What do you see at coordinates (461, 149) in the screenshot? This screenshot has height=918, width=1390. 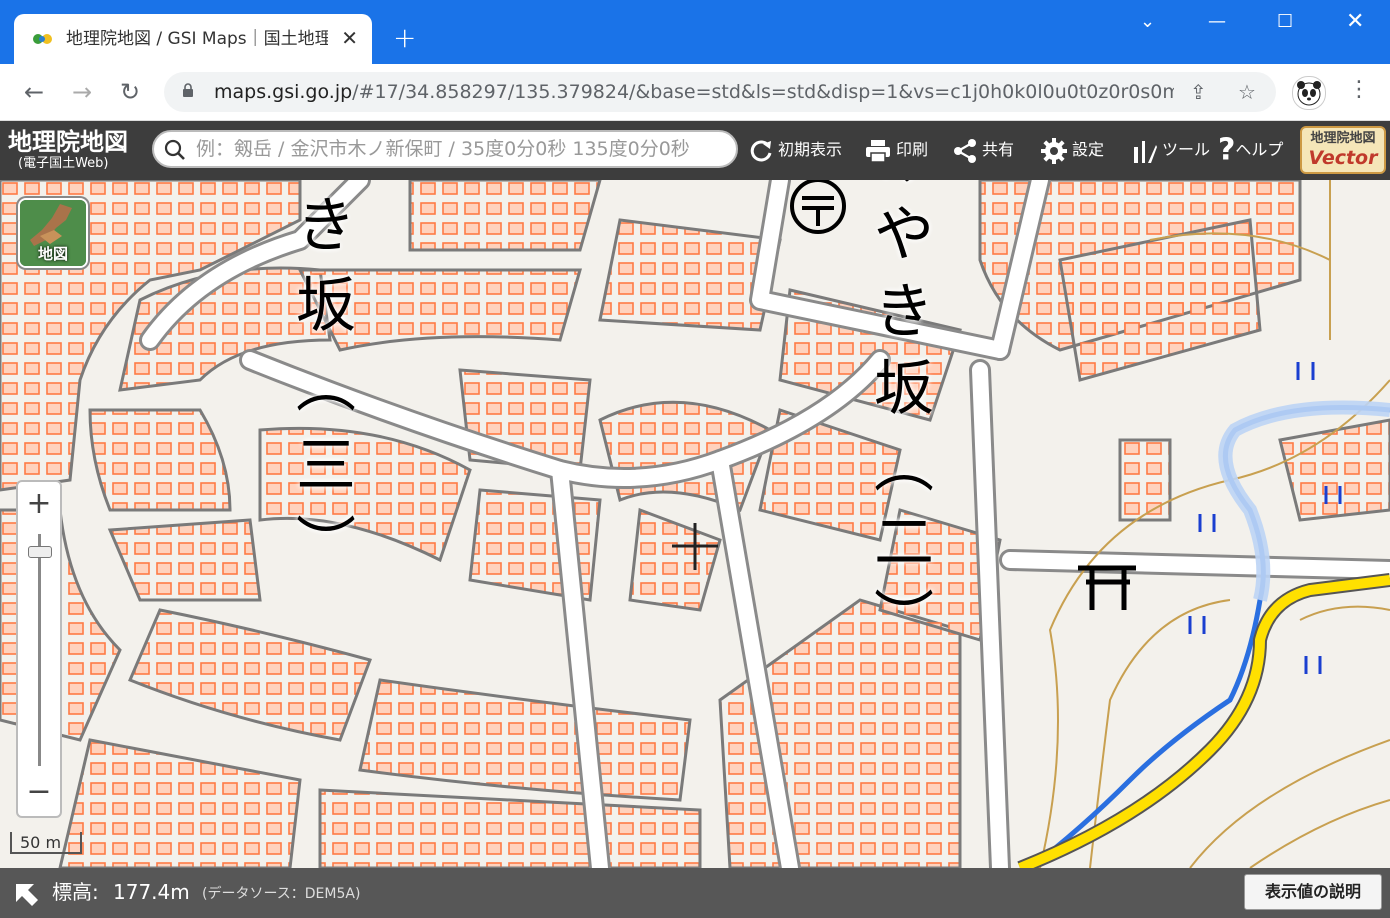 I see `search-input` at bounding box center [461, 149].